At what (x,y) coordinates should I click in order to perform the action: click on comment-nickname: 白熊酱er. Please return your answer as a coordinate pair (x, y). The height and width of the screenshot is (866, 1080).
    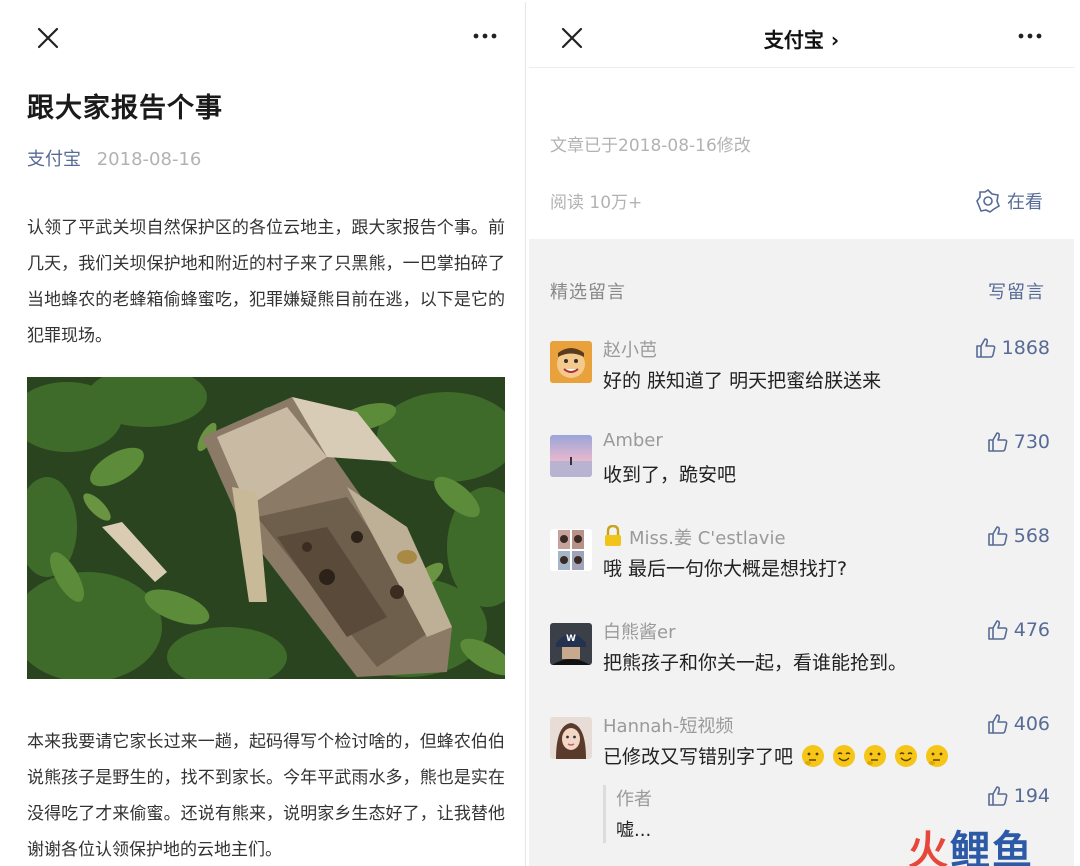
    Looking at the image, I should click on (639, 632).